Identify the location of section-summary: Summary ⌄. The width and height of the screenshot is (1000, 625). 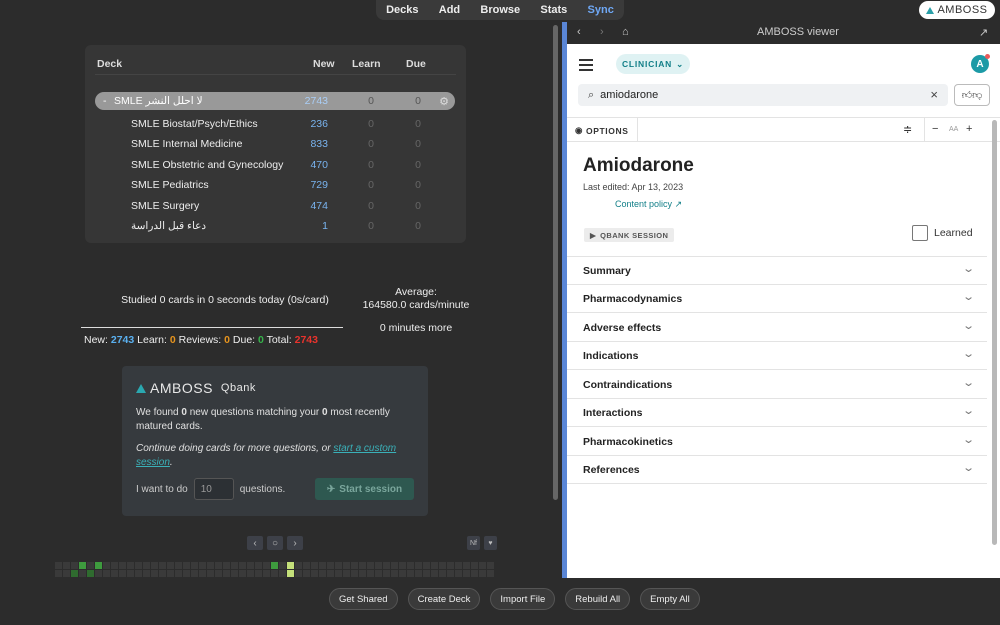
(777, 271).